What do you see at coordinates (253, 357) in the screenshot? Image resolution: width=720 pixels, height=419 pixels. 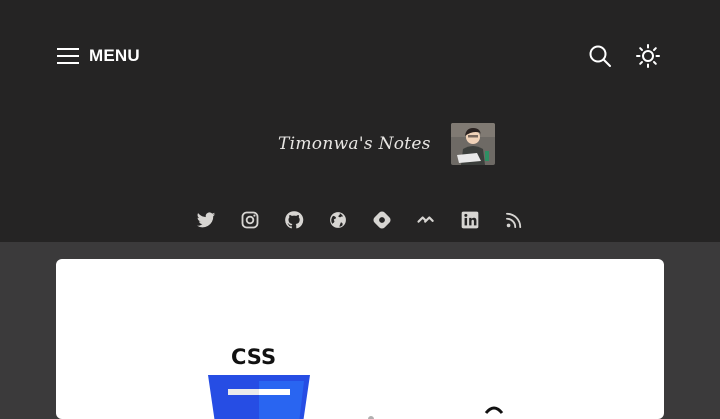 I see `logo-text: CSS` at bounding box center [253, 357].